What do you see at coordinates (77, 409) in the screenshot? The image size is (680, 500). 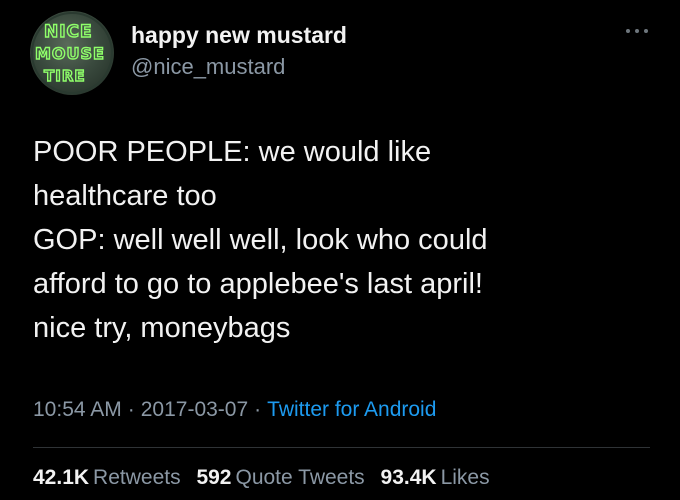 I see `tweet-time: 10:54 AM` at bounding box center [77, 409].